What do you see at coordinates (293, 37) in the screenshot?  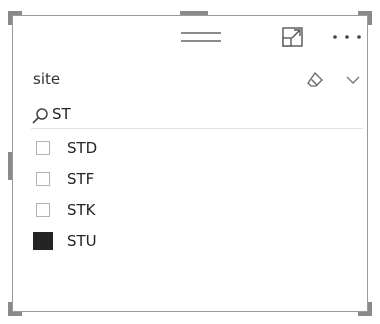 I see `focus-mode-icon` at bounding box center [293, 37].